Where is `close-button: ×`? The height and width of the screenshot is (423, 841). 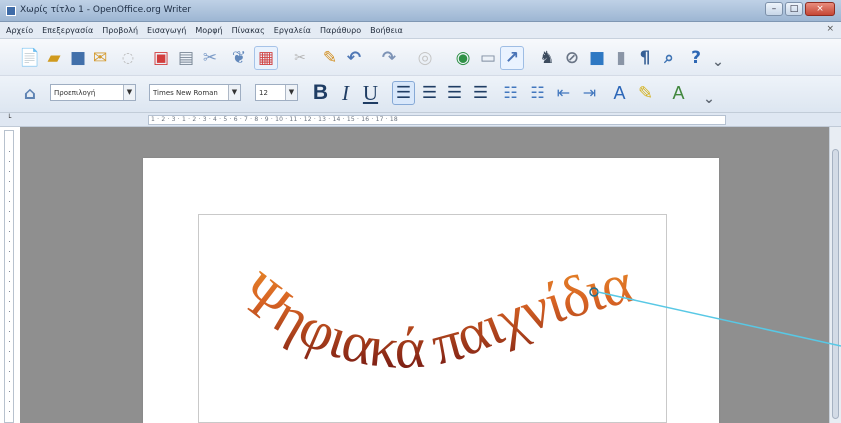 close-button: × is located at coordinates (820, 9).